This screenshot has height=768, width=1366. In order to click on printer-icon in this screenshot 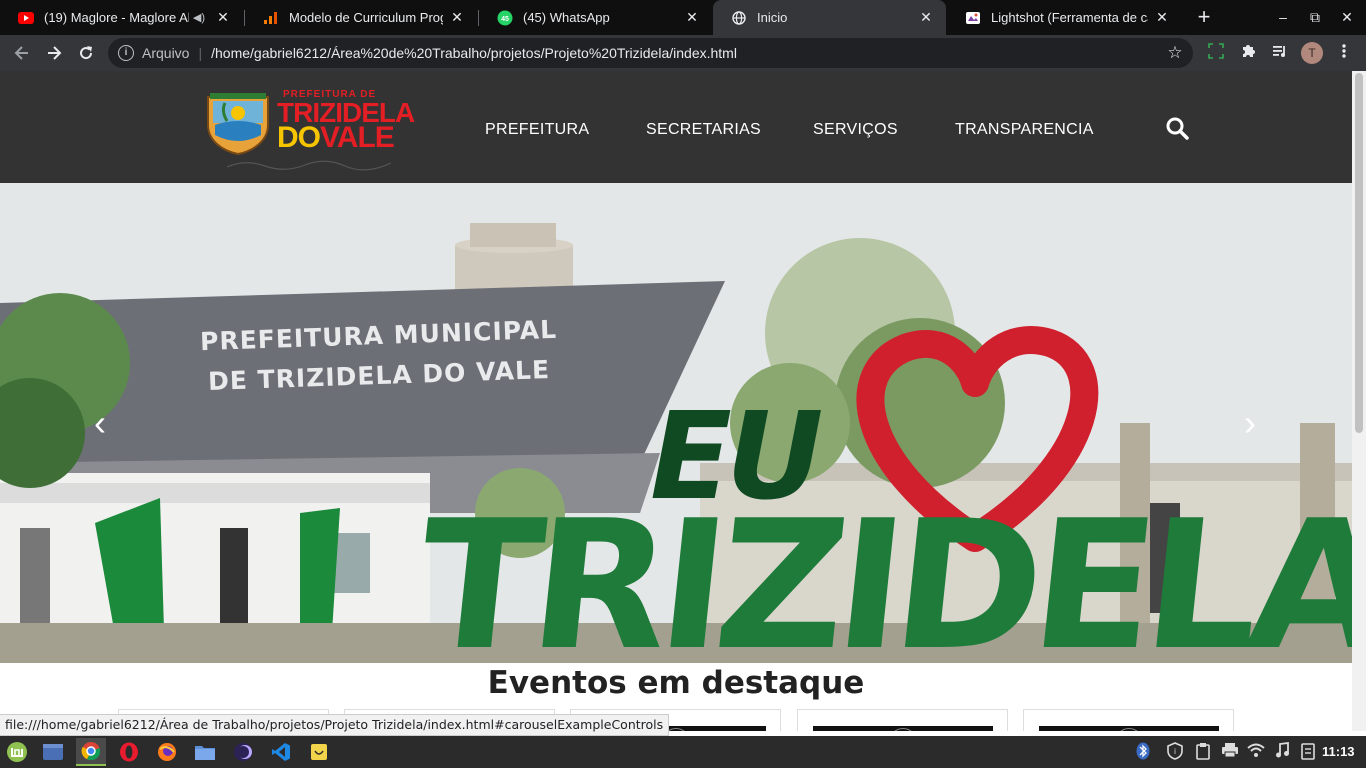, I will do `click(1230, 752)`.